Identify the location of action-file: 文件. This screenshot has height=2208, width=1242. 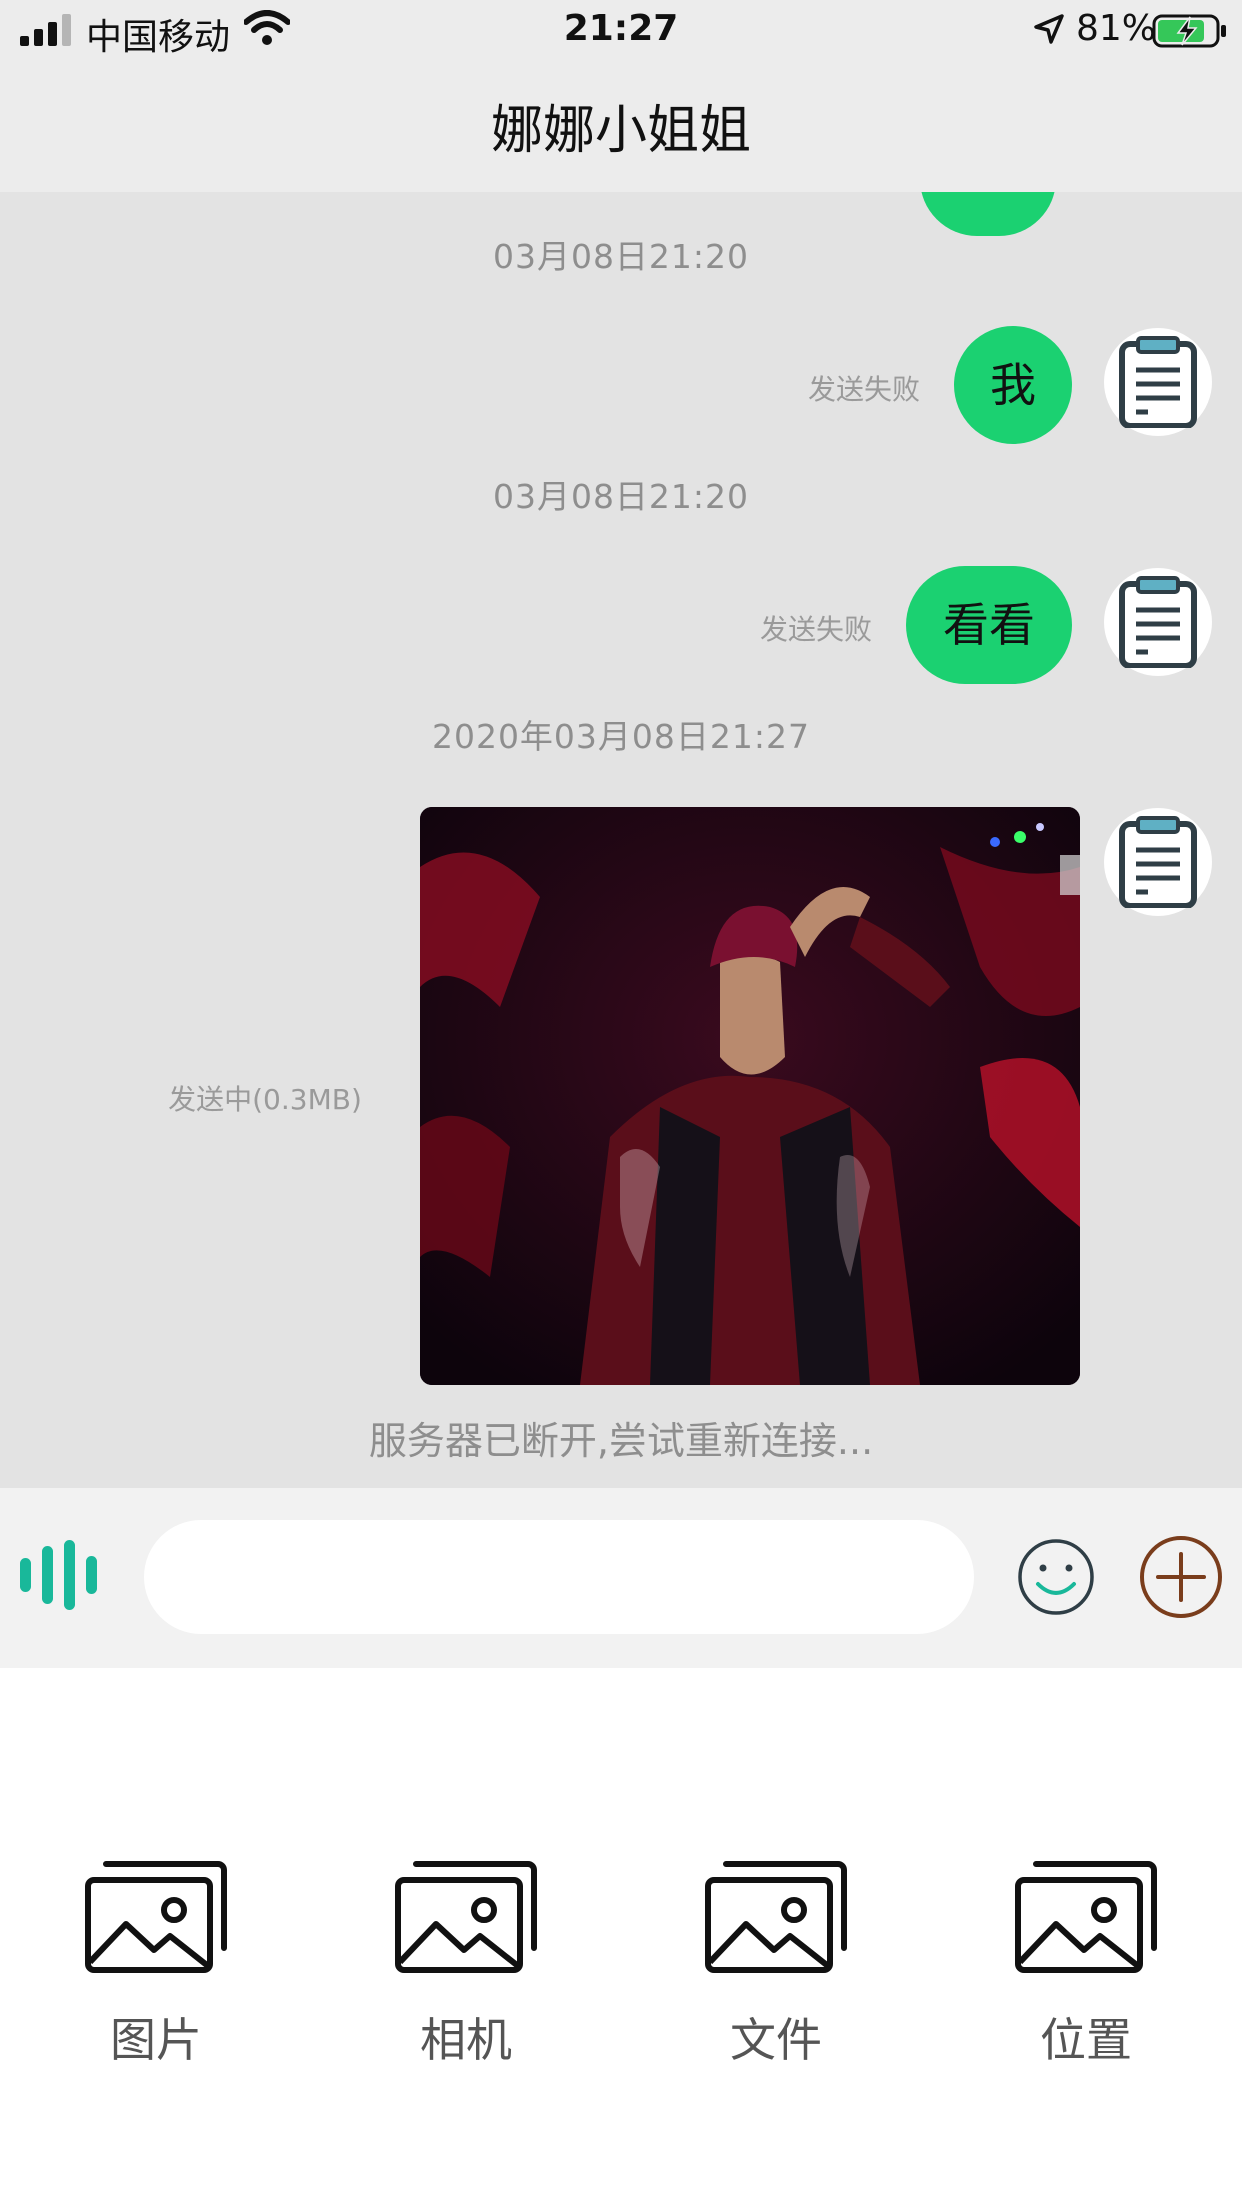
(776, 1968).